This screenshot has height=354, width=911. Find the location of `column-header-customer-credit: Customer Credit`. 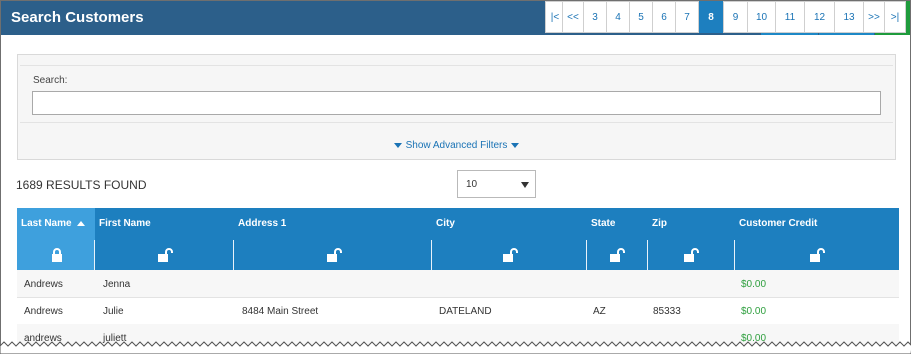

column-header-customer-credit: Customer Credit is located at coordinates (817, 239).